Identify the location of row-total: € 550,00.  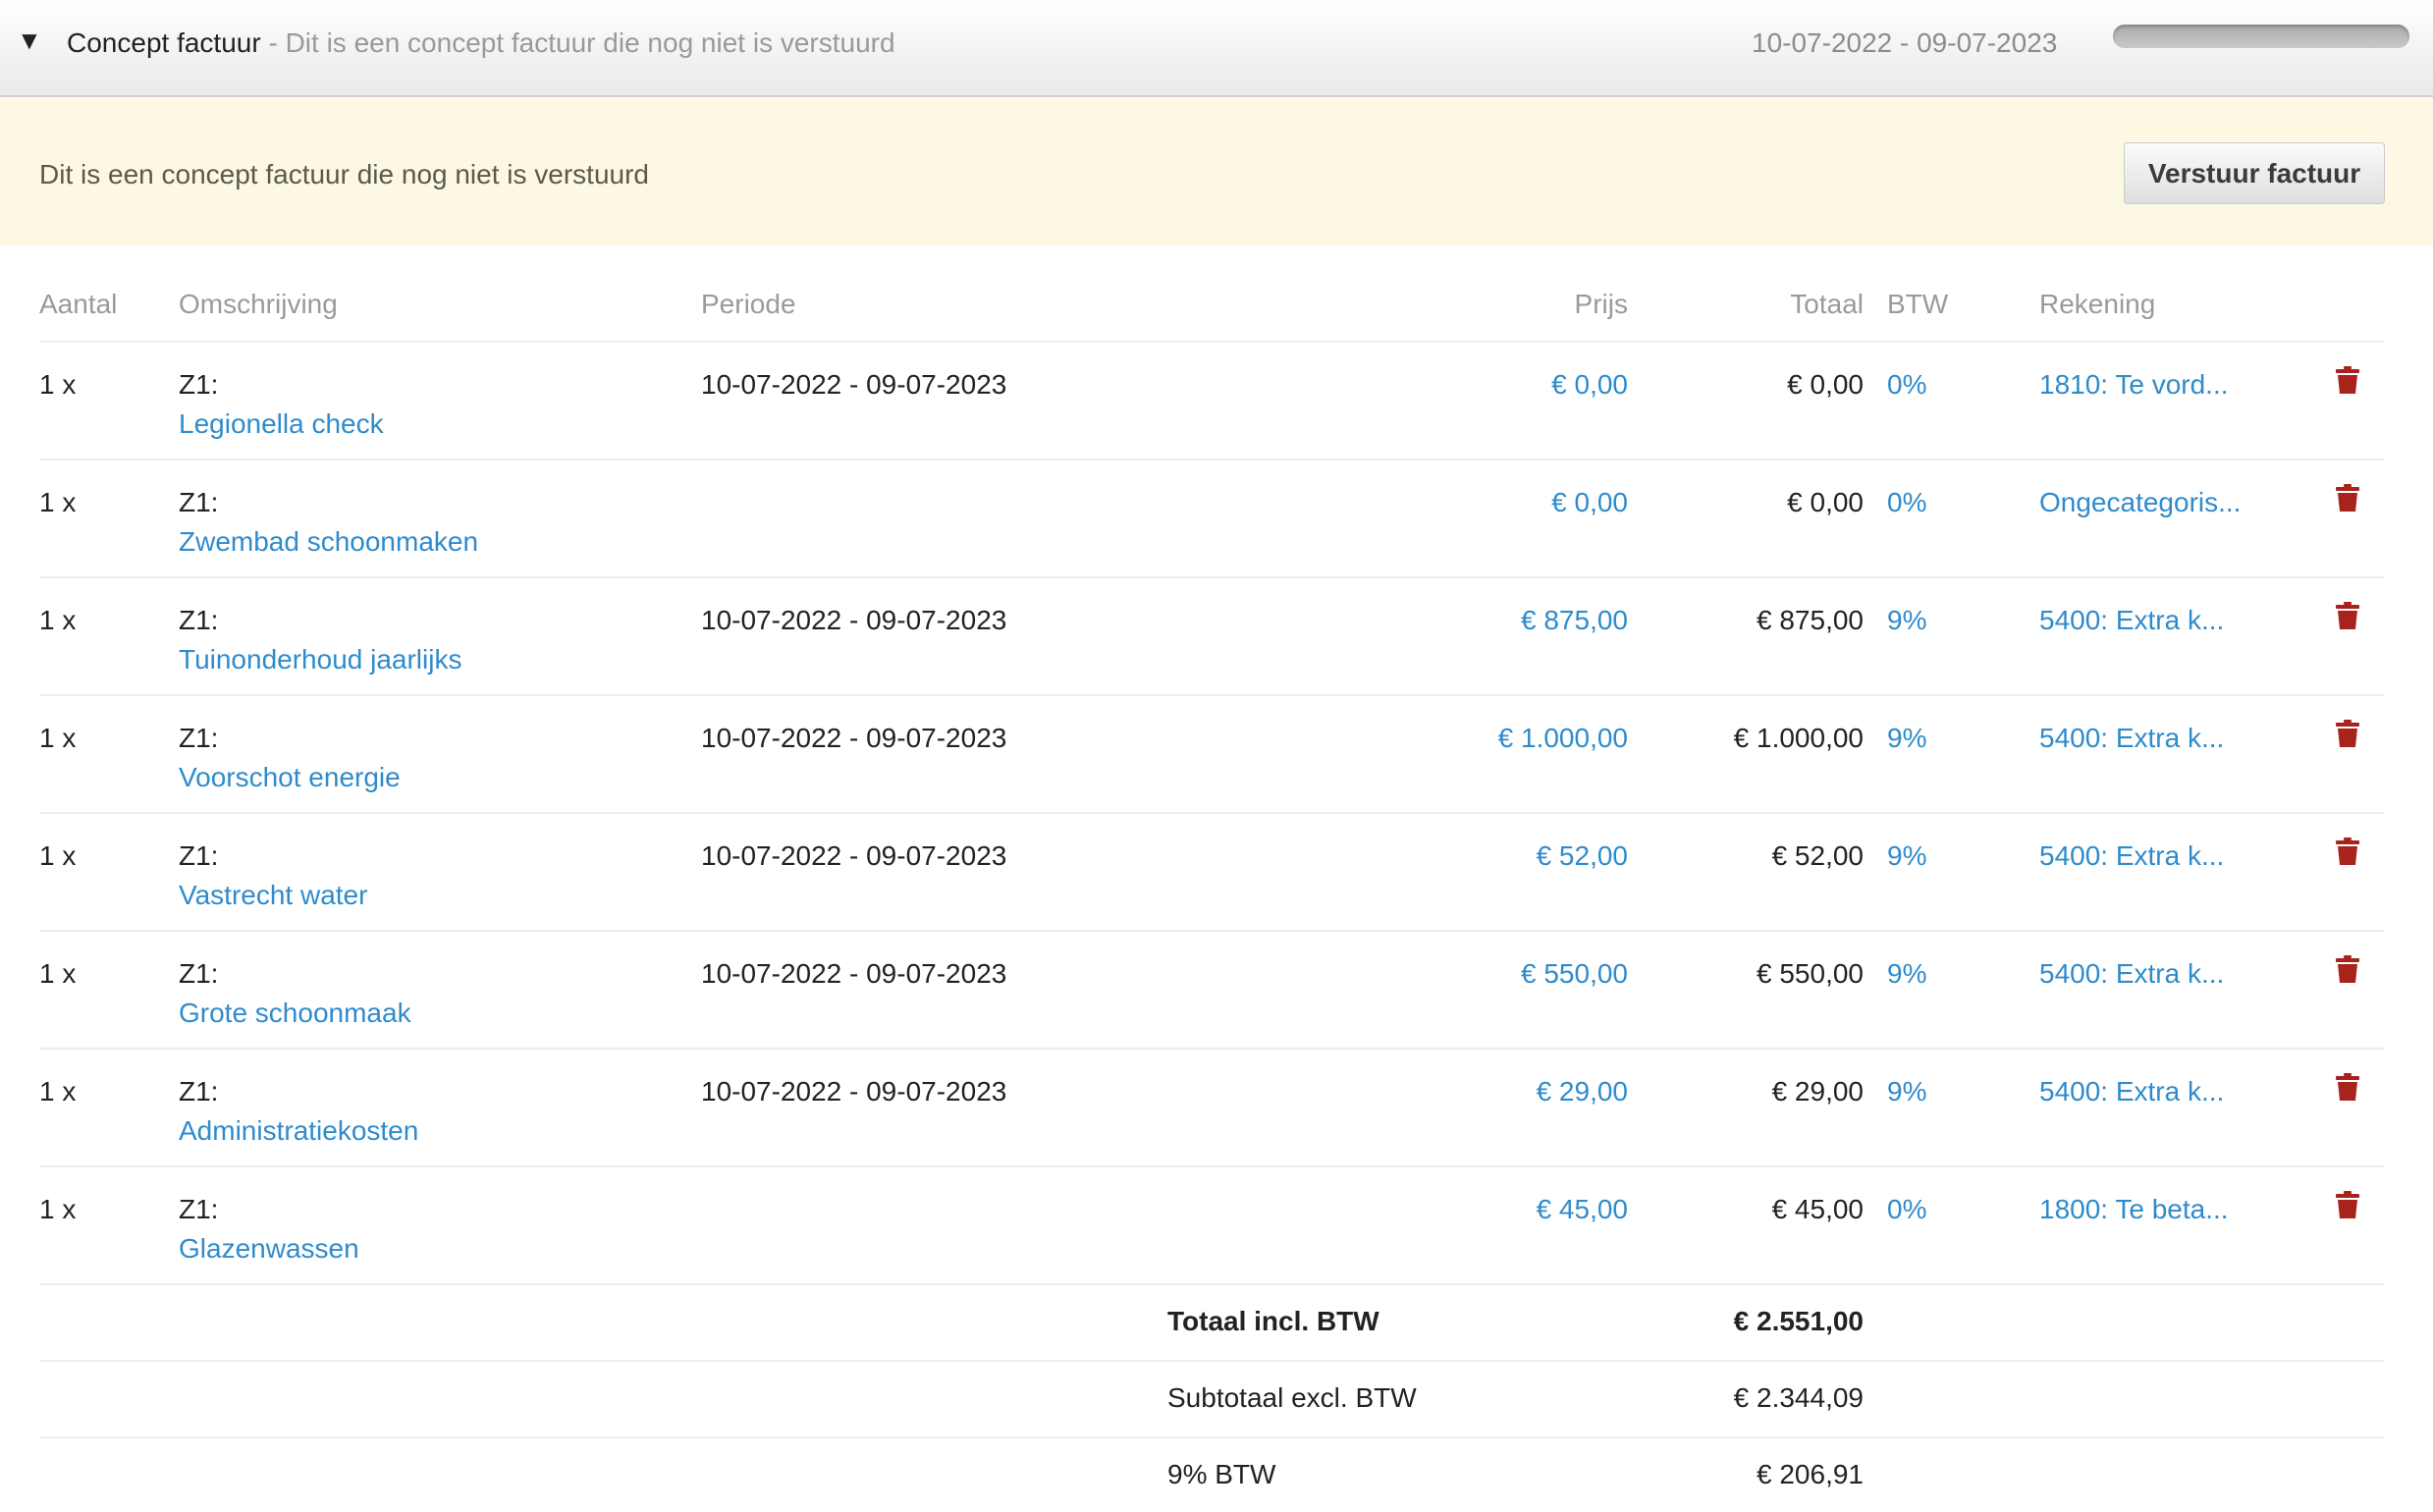
(1810, 973).